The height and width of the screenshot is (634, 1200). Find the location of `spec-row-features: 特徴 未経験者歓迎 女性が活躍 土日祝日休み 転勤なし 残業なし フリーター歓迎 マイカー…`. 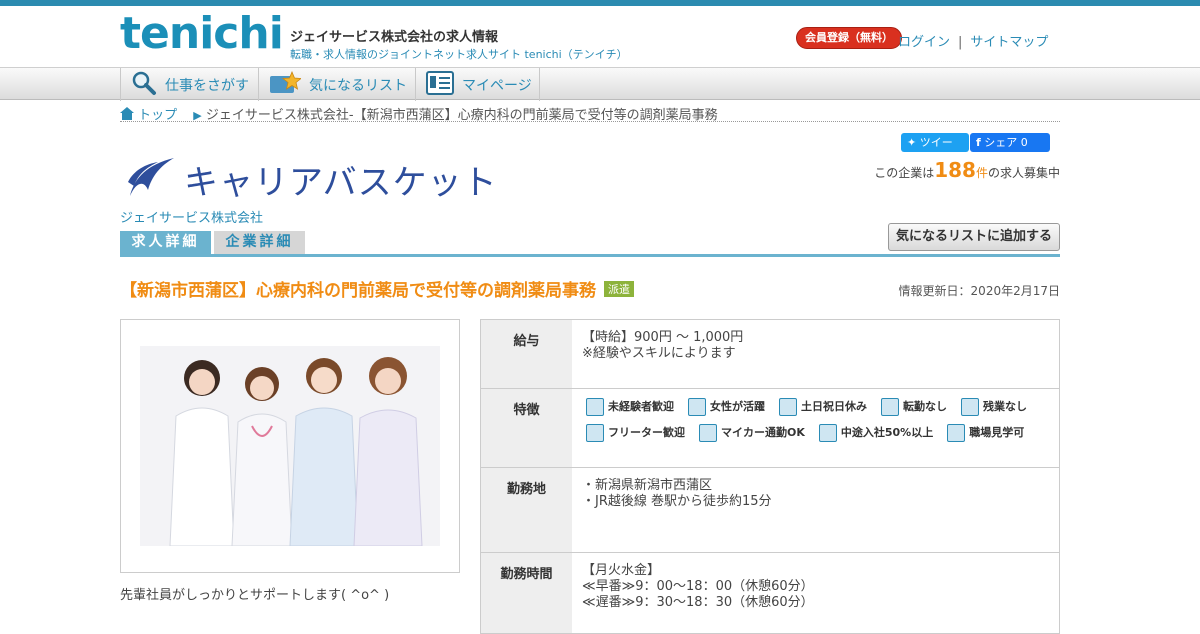

spec-row-features: 特徴 未経験者歓迎 女性が活躍 土日祝日休み 転勤なし 残業なし フリーター歓迎 マイカー… is located at coordinates (770, 428).